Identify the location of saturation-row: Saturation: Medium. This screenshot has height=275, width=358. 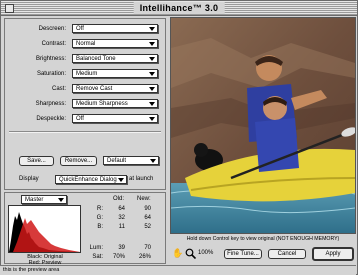
(85, 74).